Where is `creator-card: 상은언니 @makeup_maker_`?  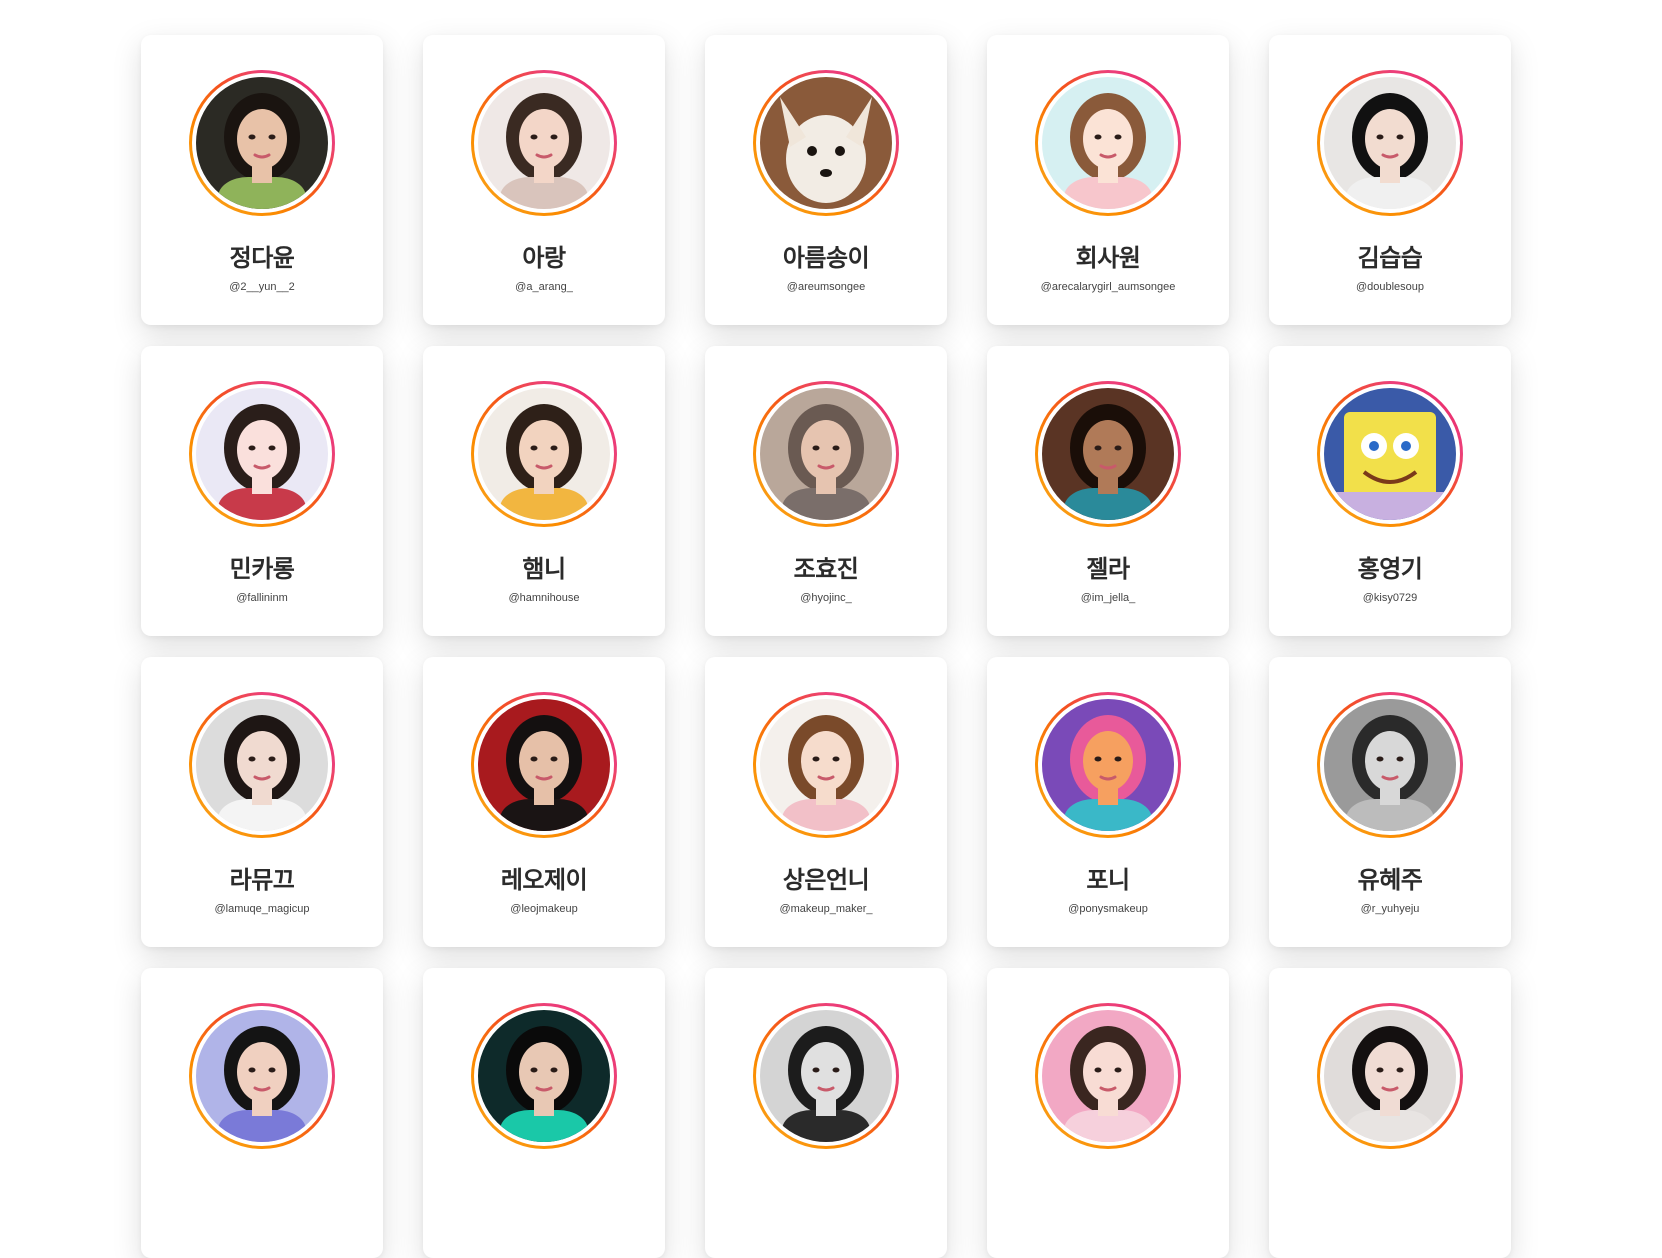
creator-card: 상은언니 @makeup_maker_ is located at coordinates (826, 802).